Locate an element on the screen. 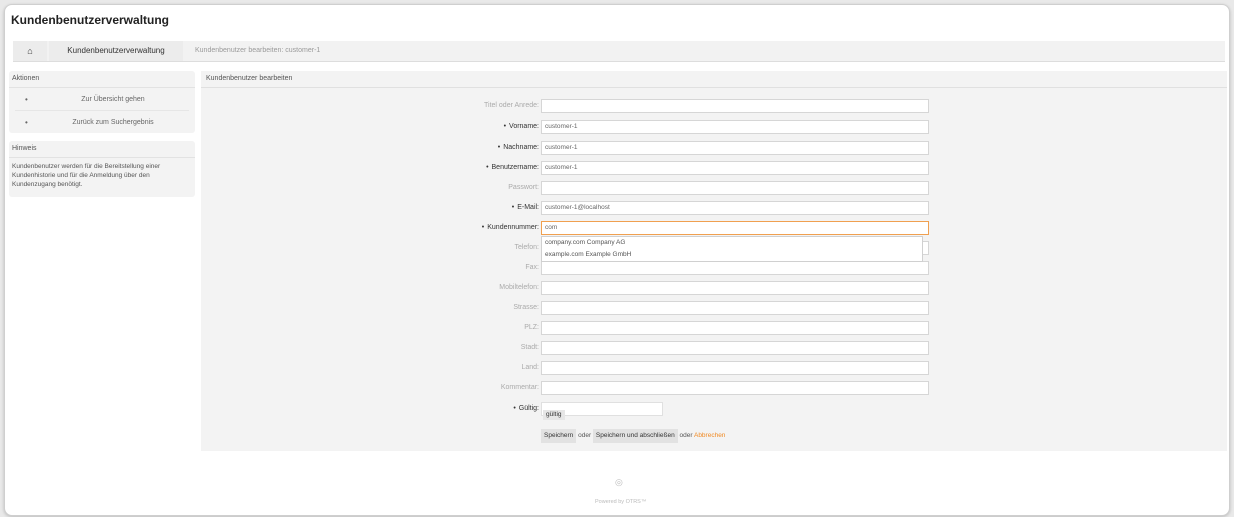 The image size is (1234, 517). home-icon: ⌂ is located at coordinates (30, 51).